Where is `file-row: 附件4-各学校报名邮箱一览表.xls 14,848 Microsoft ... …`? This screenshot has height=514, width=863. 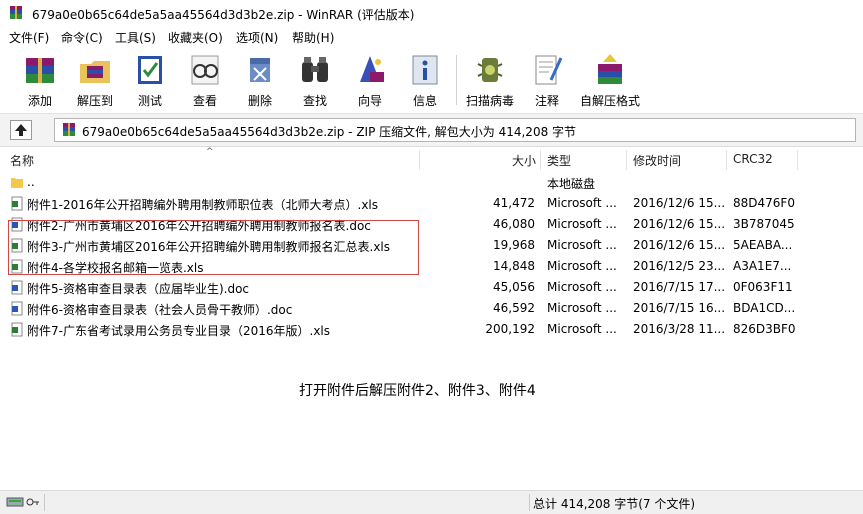
file-row: 附件4-各学校报名邮箱一览表.xls 14,848 Microsoft ... … is located at coordinates (431, 266).